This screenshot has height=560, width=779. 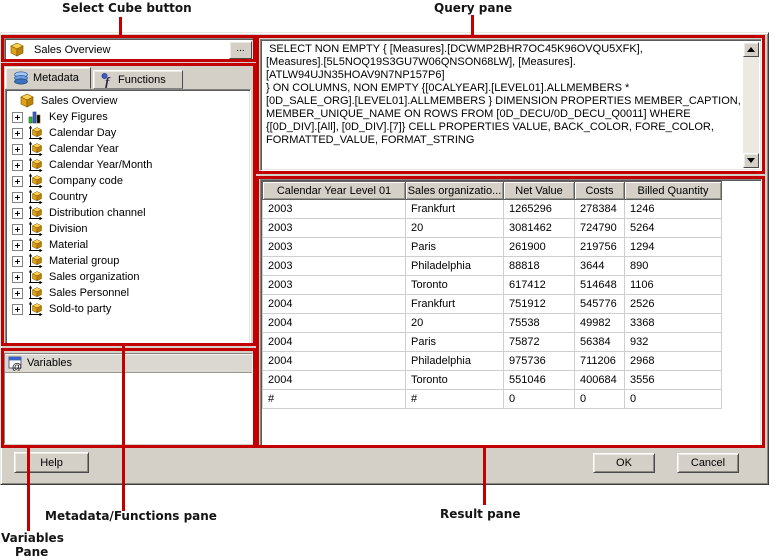 I want to click on table-row: 2004 Philadelphia 975736 711206 2968, so click(x=492, y=361).